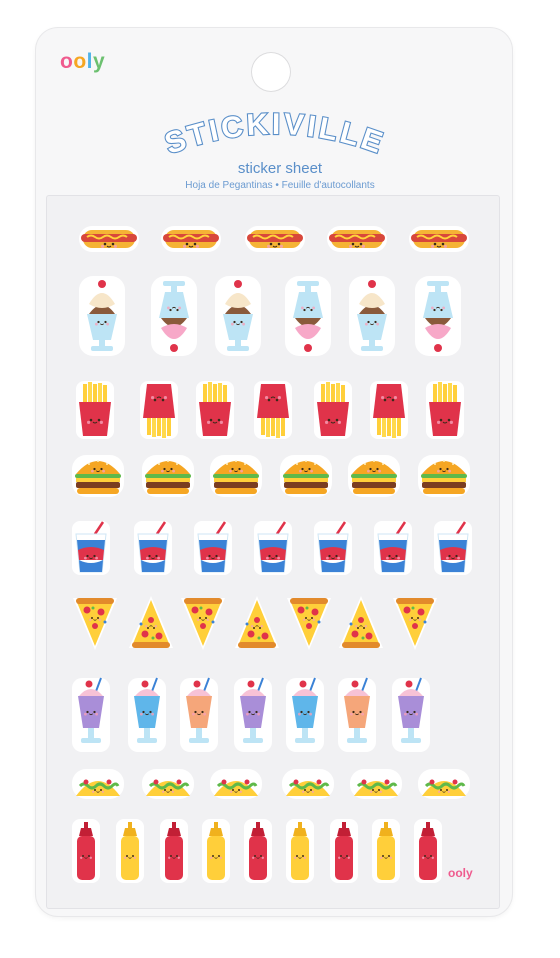  What do you see at coordinates (273, 313) in the screenshot?
I see `row-sundaes` at bounding box center [273, 313].